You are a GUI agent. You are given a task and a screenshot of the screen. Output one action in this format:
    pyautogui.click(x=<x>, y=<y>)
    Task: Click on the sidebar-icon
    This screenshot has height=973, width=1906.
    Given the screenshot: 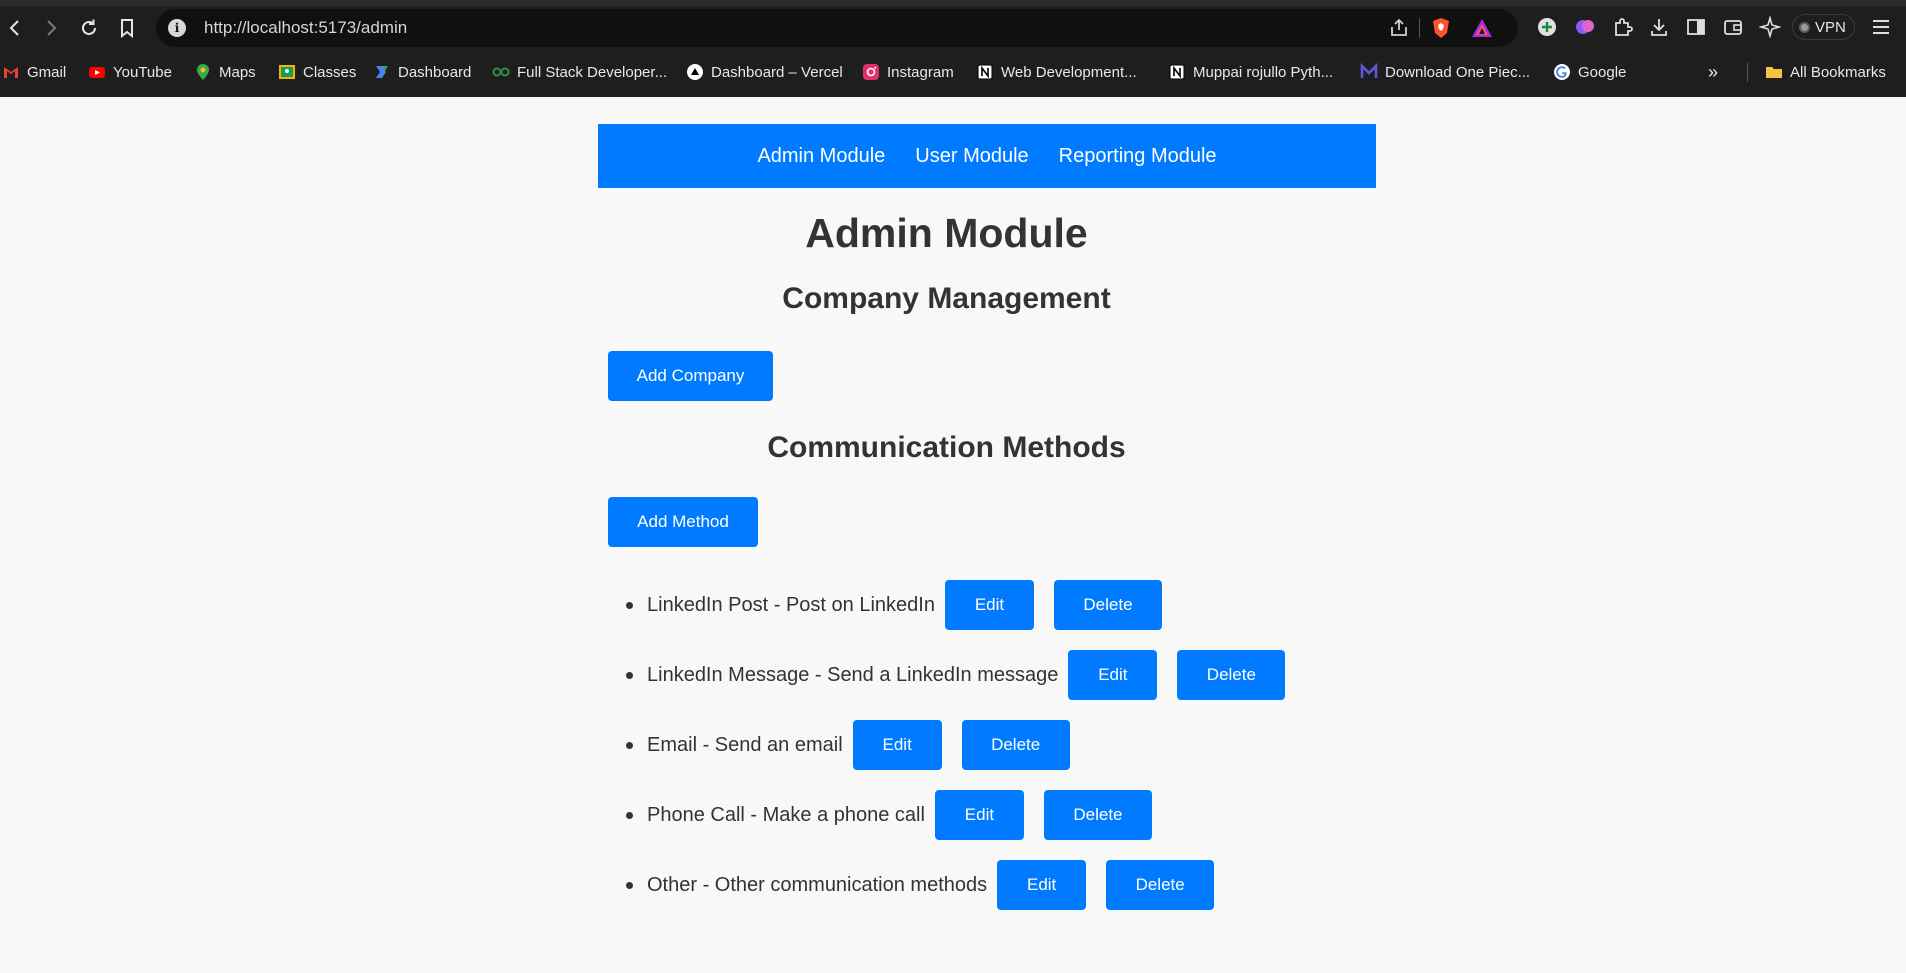 What is the action you would take?
    pyautogui.click(x=1696, y=27)
    